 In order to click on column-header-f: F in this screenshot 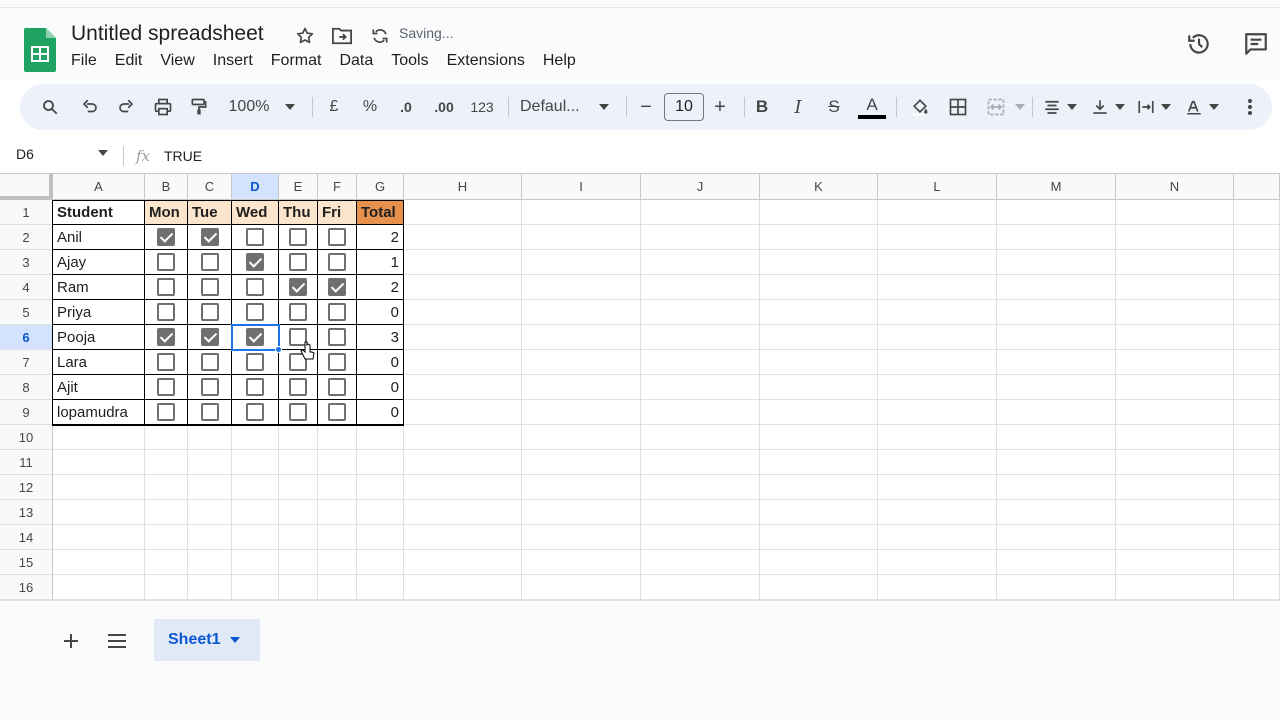, I will do `click(337, 187)`.